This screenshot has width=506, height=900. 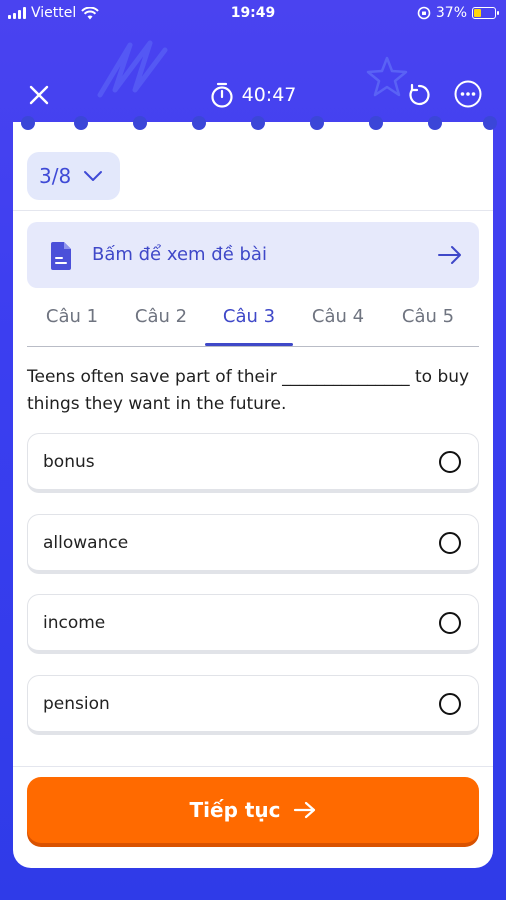 What do you see at coordinates (235, 810) in the screenshot?
I see `continue-label: Tiếp tục` at bounding box center [235, 810].